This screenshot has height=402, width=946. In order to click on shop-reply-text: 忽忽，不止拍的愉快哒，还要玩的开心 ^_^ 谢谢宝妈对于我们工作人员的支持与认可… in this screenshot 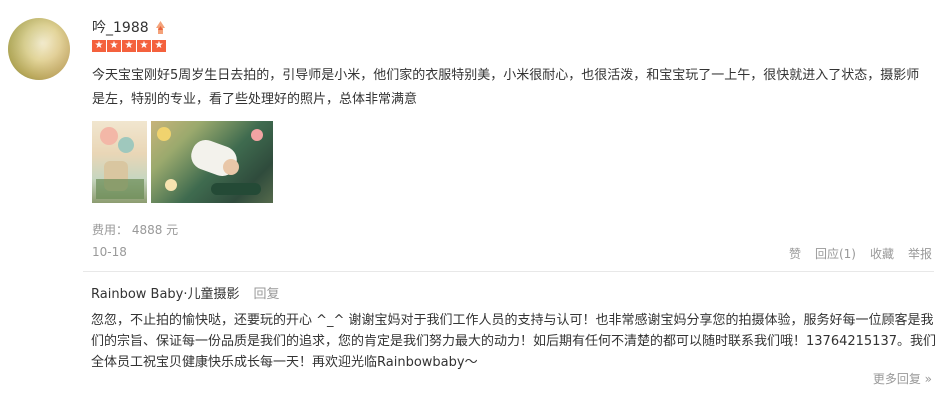, I will do `click(513, 341)`.